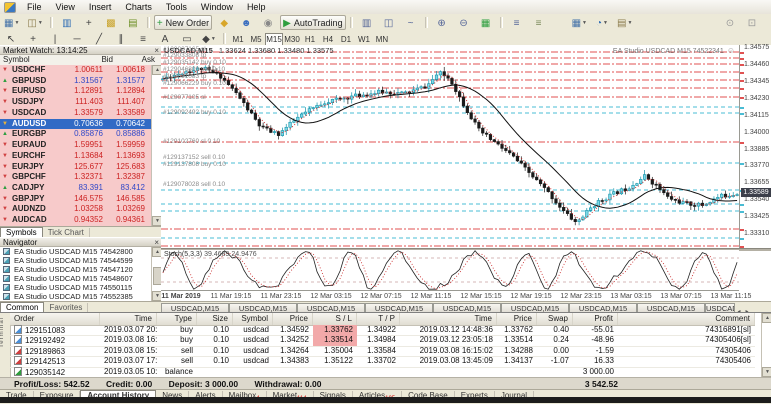 The width and height of the screenshot is (771, 404). Describe the element at coordinates (33, 38) in the screenshot. I see `crosshair-tool: +` at that location.